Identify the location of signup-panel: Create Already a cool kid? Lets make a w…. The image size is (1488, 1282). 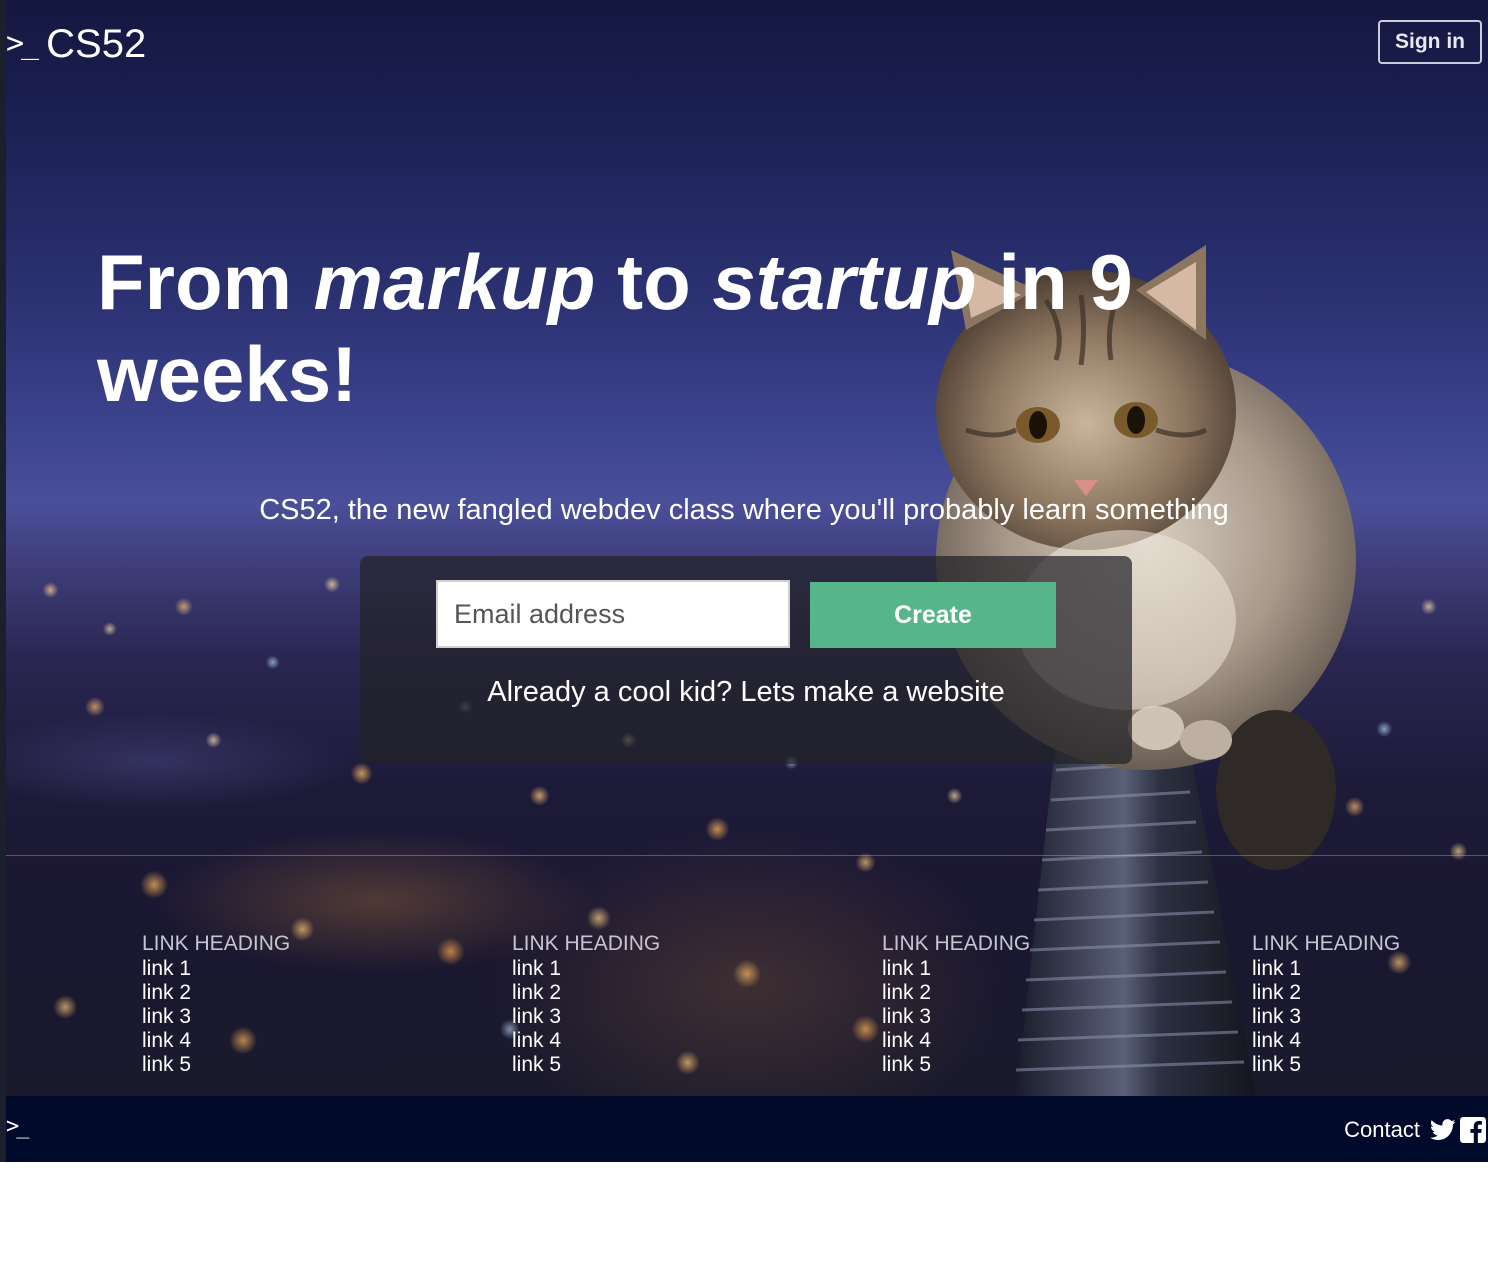
(746, 660).